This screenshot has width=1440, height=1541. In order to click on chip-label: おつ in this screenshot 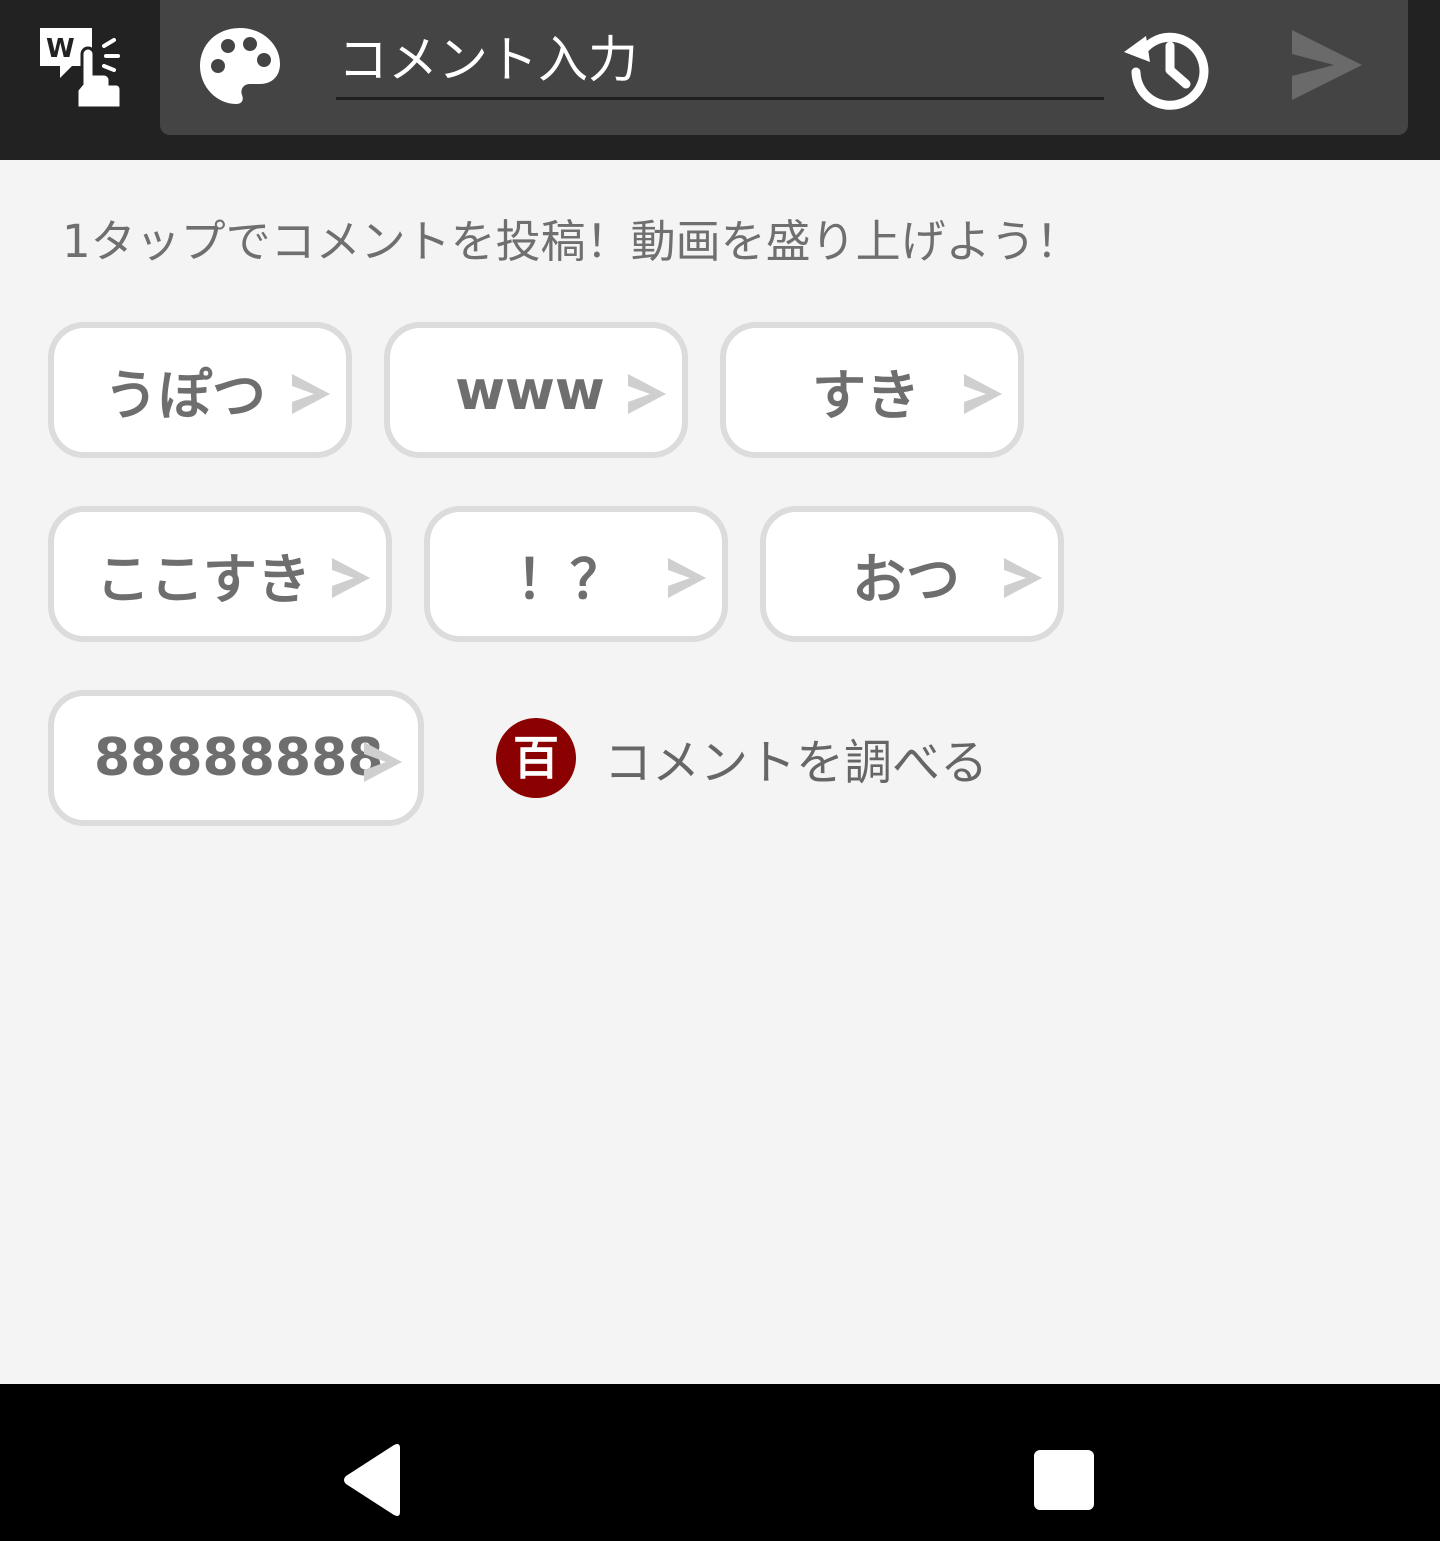, I will do `click(906, 579)`.